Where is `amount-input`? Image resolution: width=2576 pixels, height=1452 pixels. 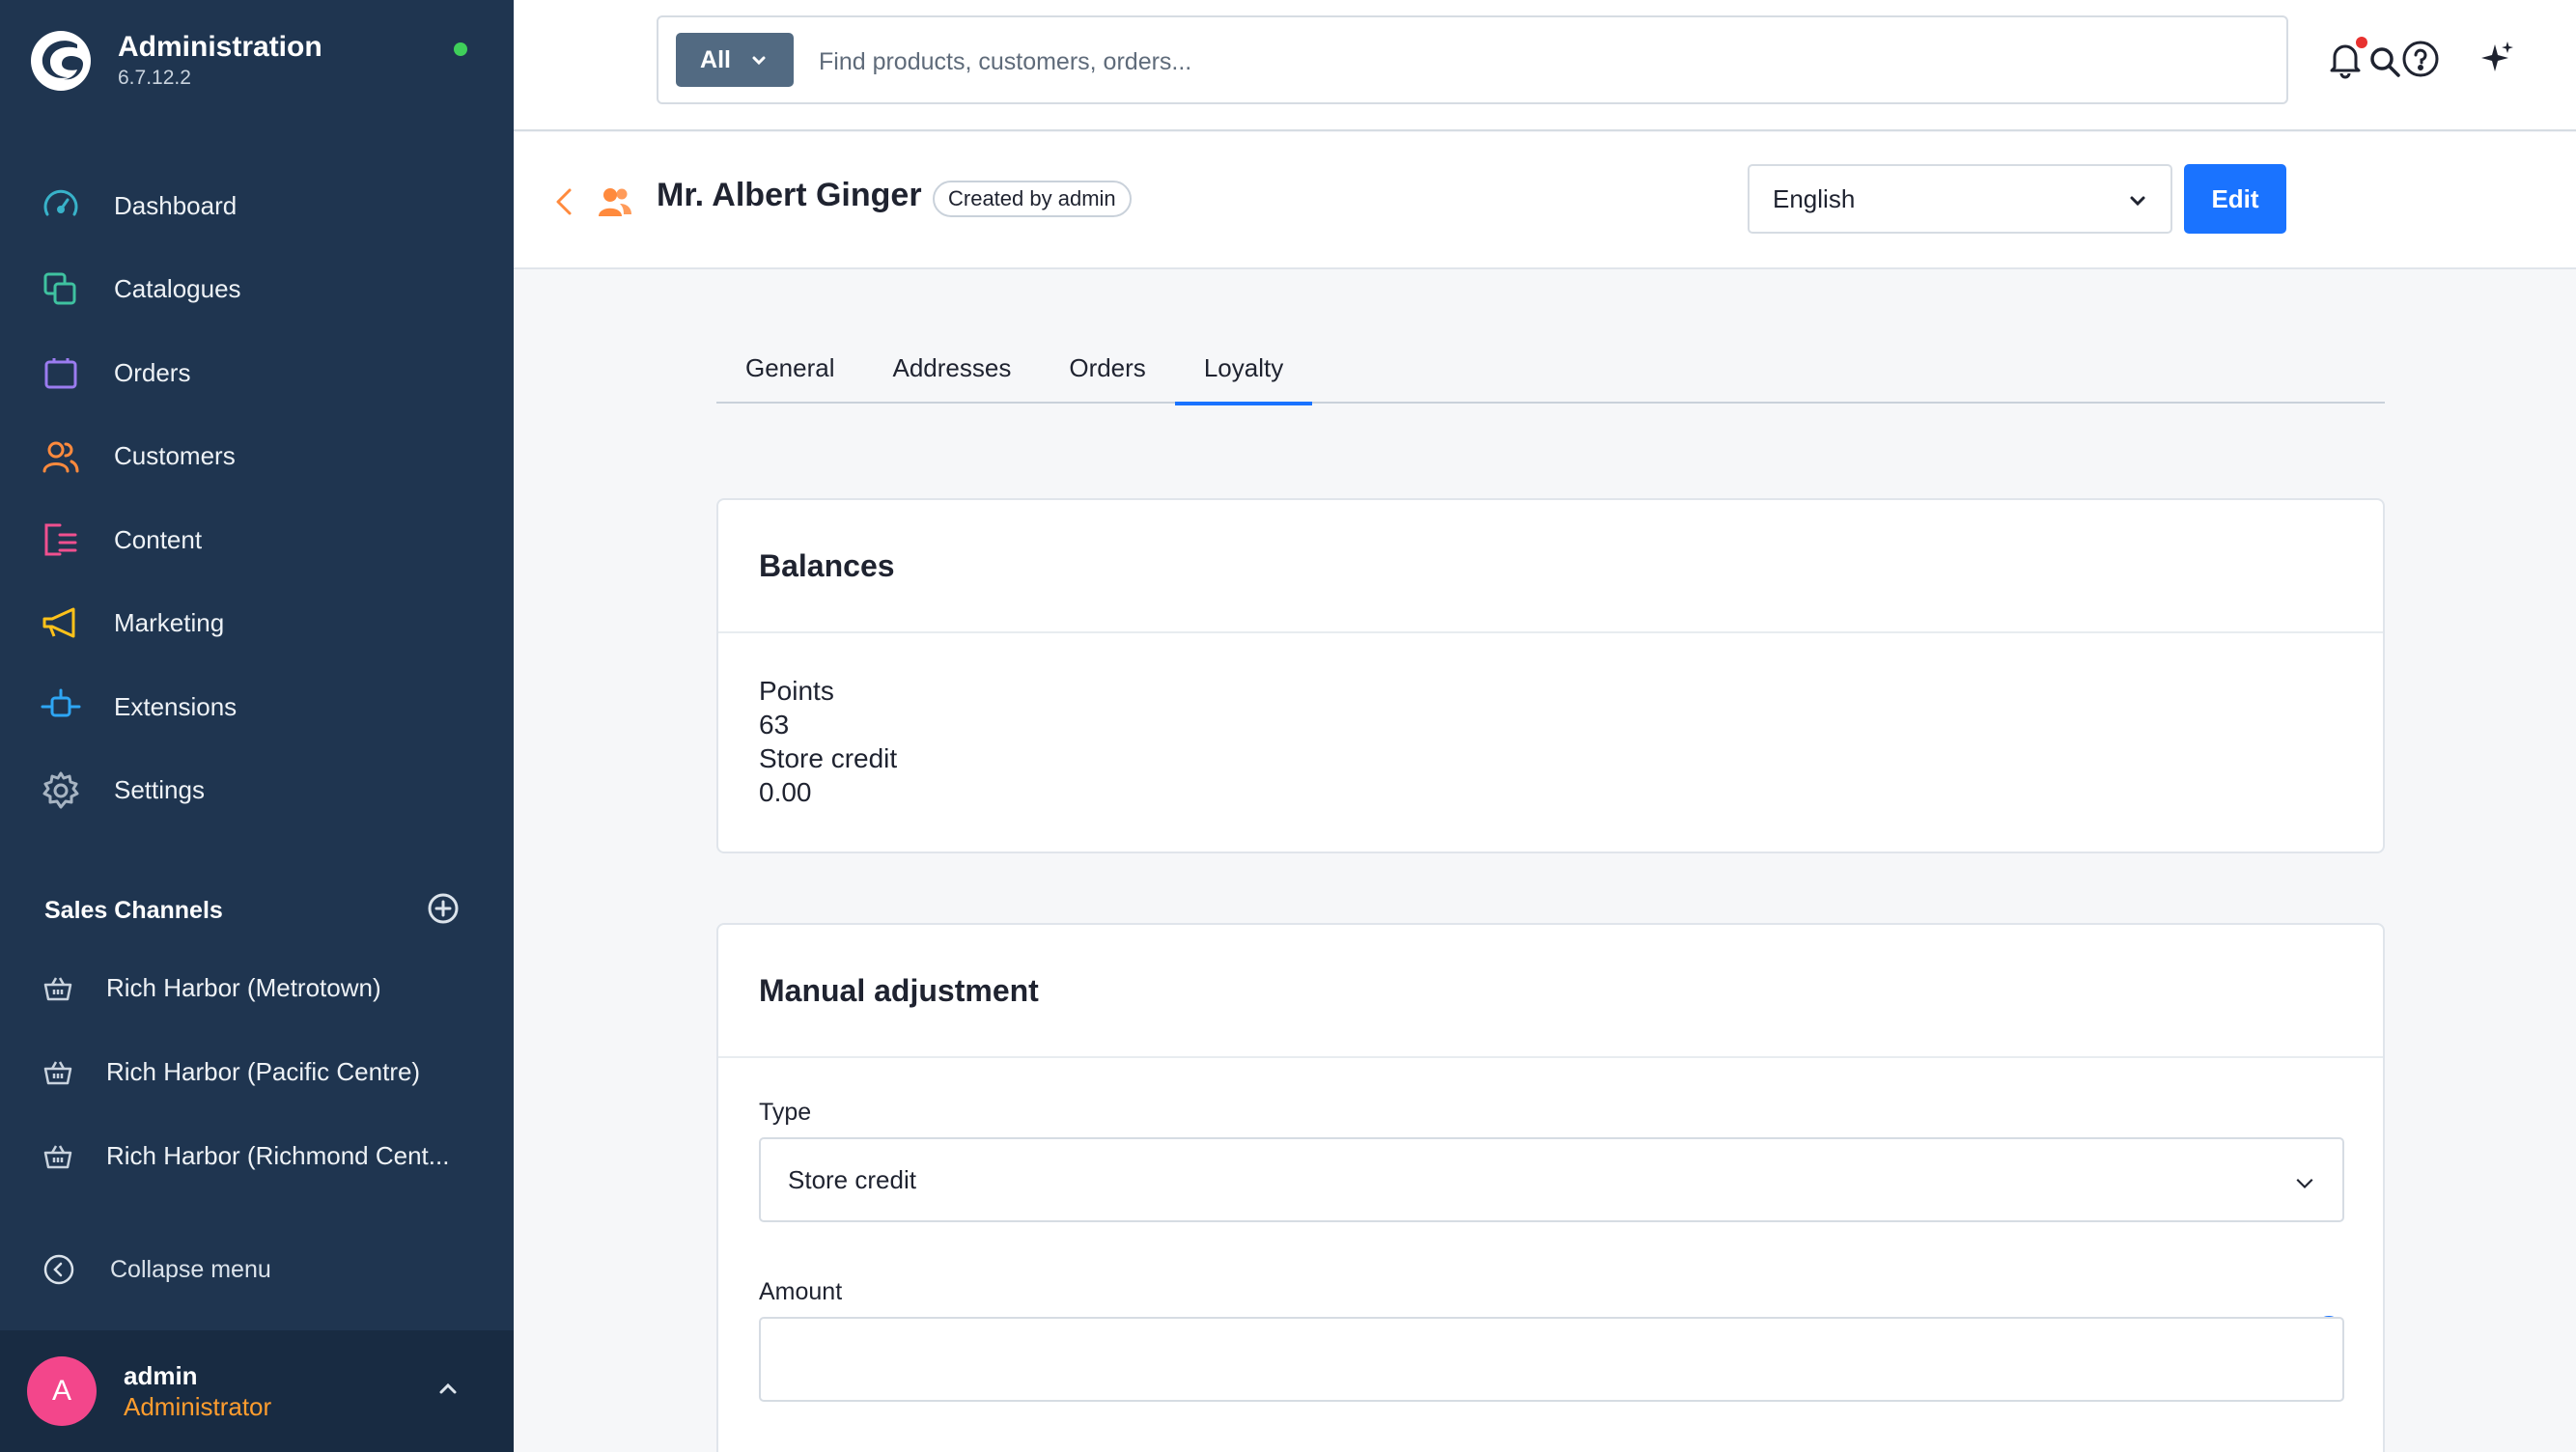 amount-input is located at coordinates (1552, 1359).